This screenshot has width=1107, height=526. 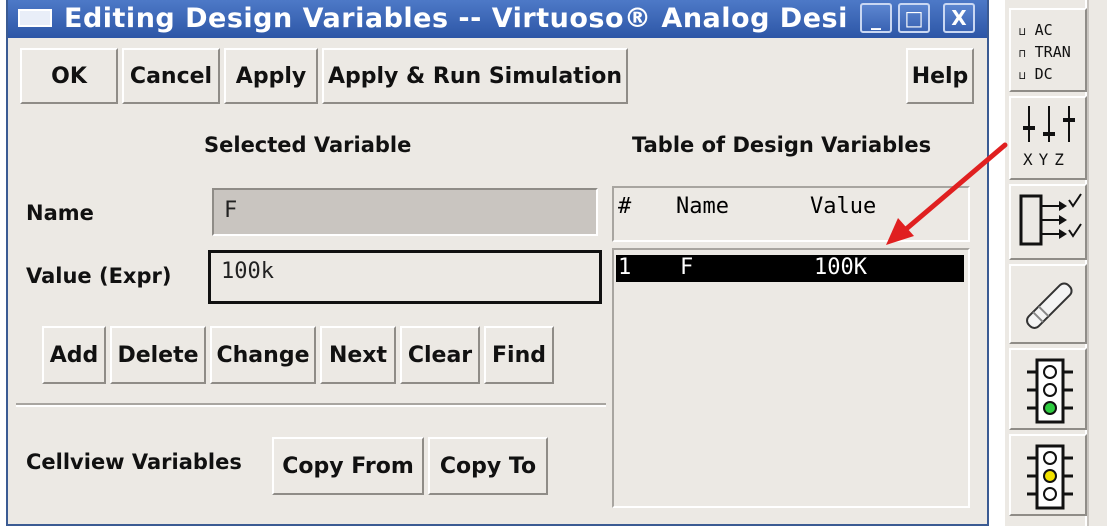 I want to click on ok-button: OK, so click(x=69, y=76).